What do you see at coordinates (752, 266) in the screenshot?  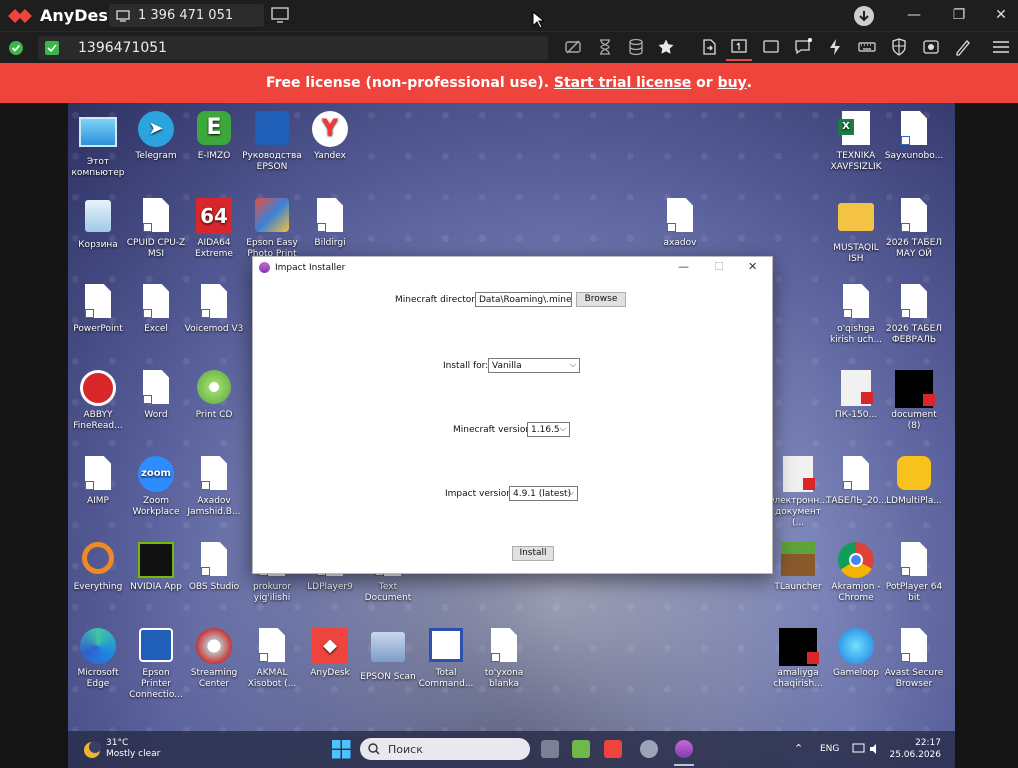 I see `installer-close-icon: ✕` at bounding box center [752, 266].